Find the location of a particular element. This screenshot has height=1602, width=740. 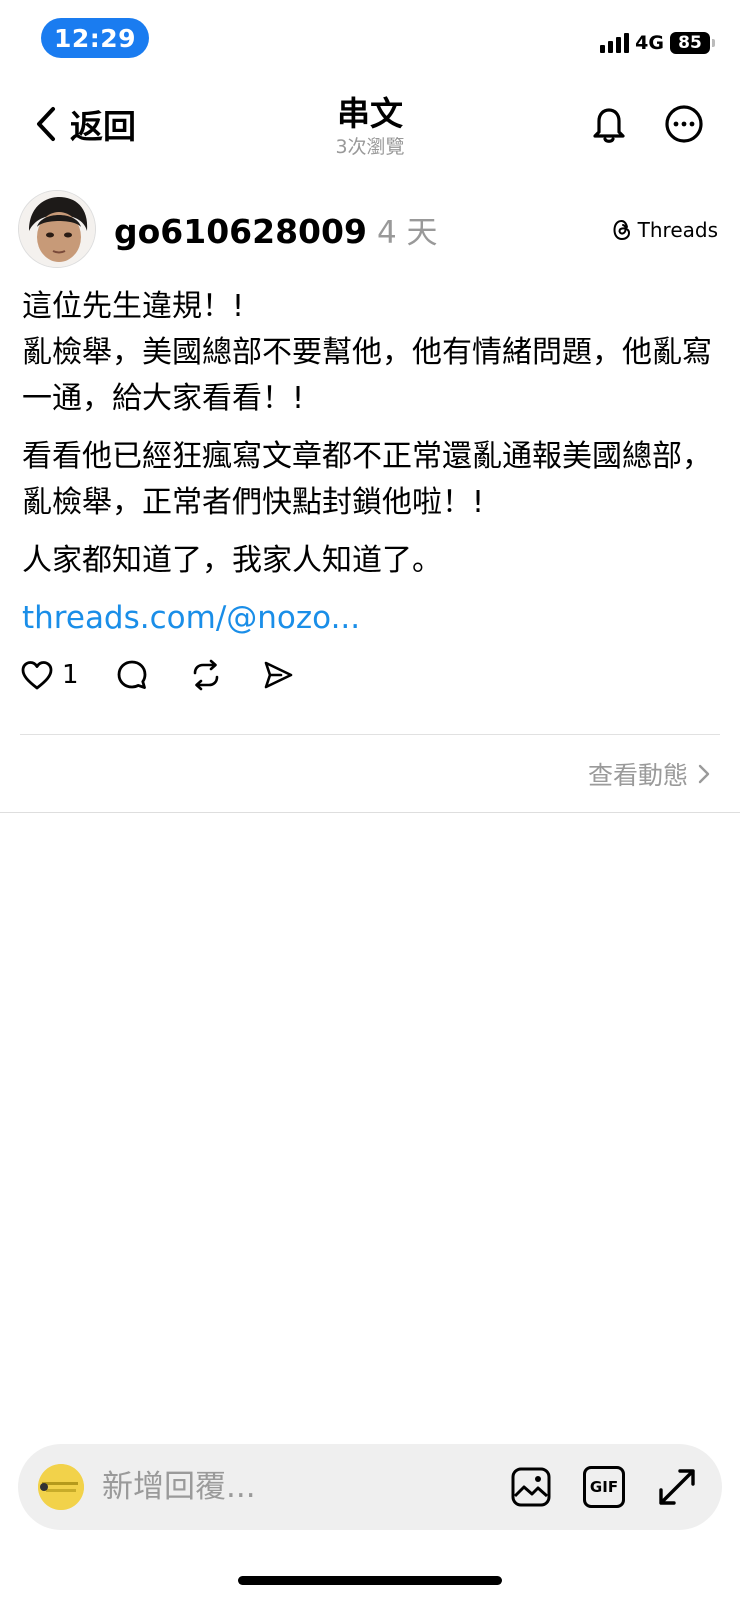

nav-title-group: 串文 3次瀏覽 is located at coordinates (370, 127).